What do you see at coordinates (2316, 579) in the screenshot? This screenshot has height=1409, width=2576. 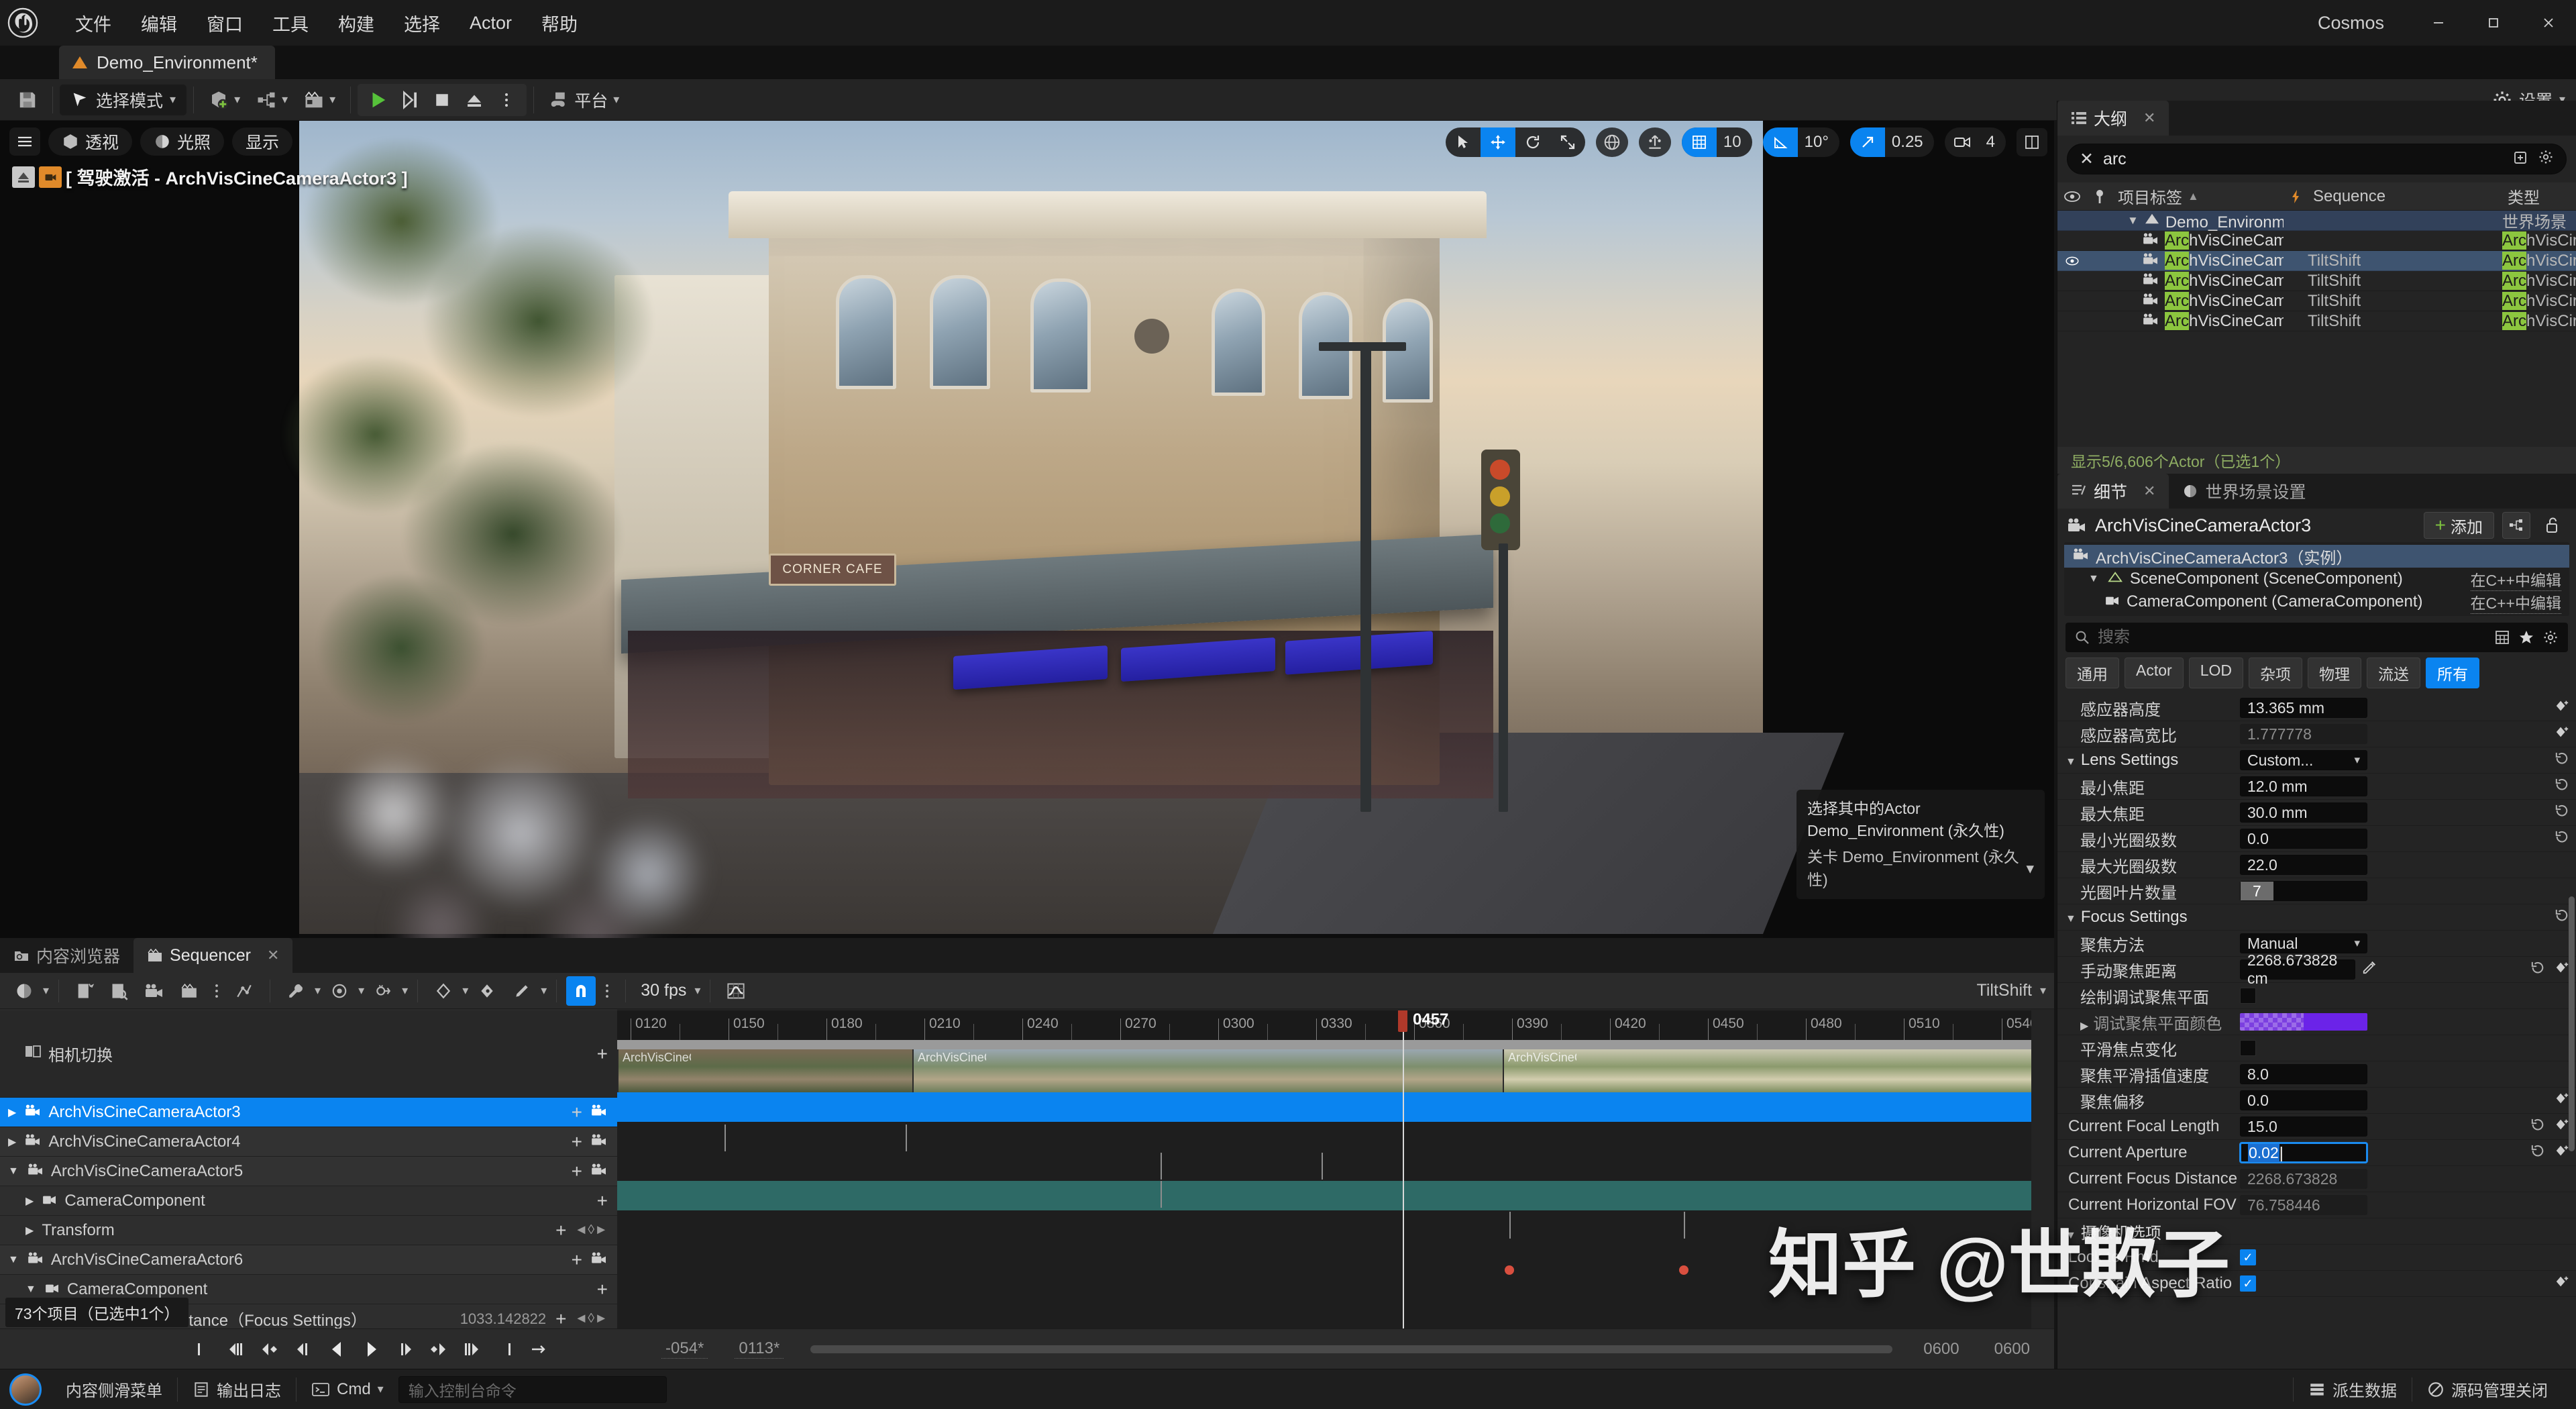 I see `component-tree-row: ▼ SceneComponent (SceneComponent) 在C++中编辑` at bounding box center [2316, 579].